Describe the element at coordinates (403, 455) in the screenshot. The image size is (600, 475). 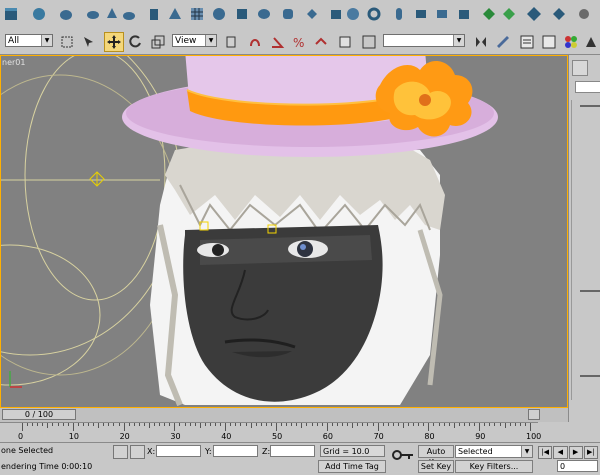
I see `key-icon` at that location.